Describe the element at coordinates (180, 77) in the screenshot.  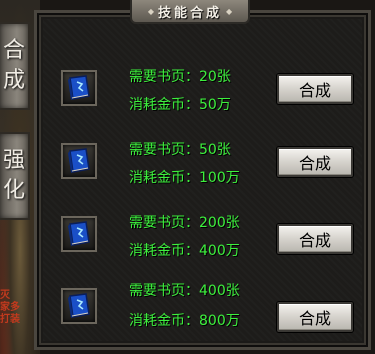
I see `required-pages: 需要书页：20张` at that location.